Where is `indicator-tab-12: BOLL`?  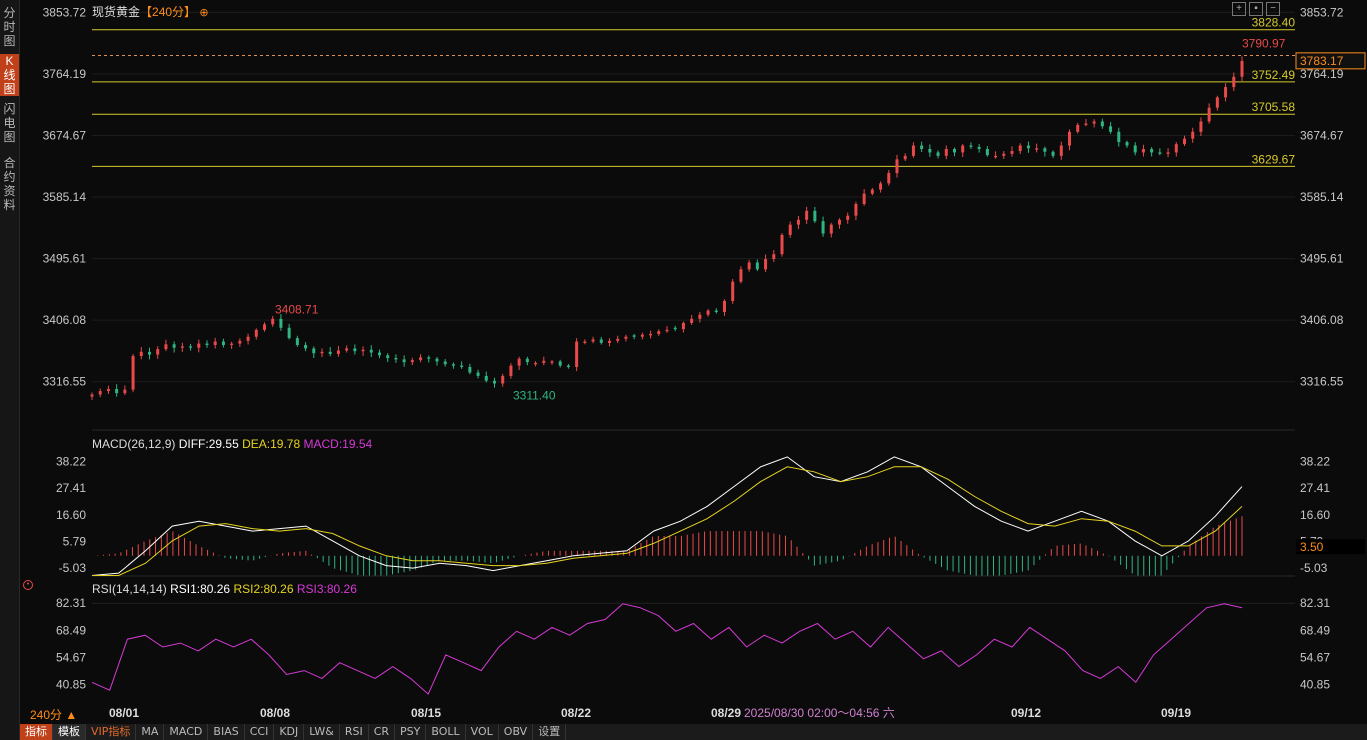 indicator-tab-12: BOLL is located at coordinates (446, 732).